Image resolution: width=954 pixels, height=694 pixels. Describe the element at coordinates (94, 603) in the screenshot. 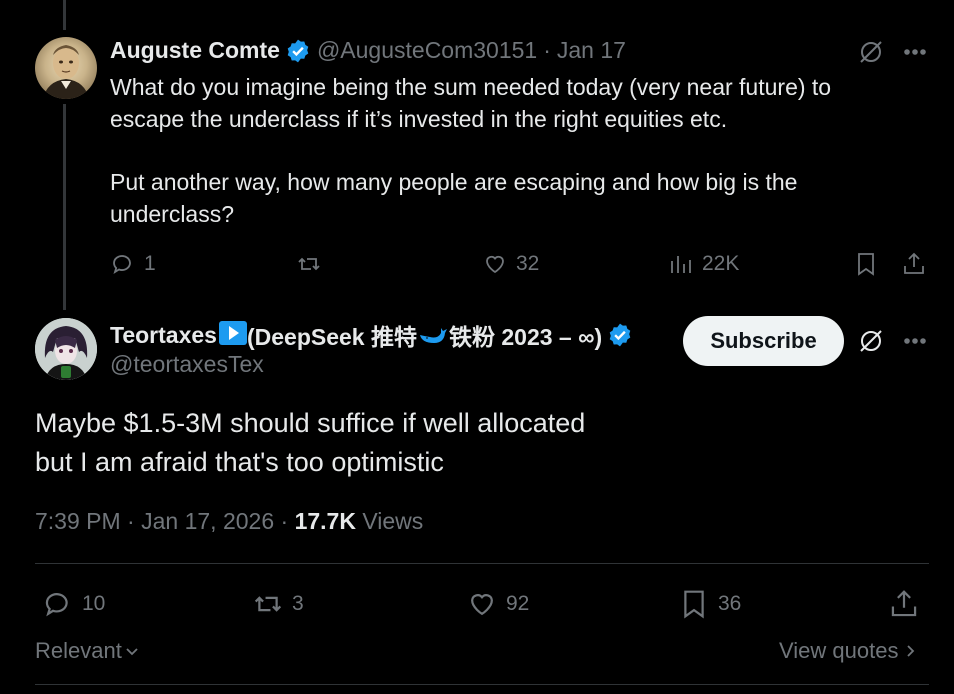

I see `tweet2-reply-count: 10` at that location.